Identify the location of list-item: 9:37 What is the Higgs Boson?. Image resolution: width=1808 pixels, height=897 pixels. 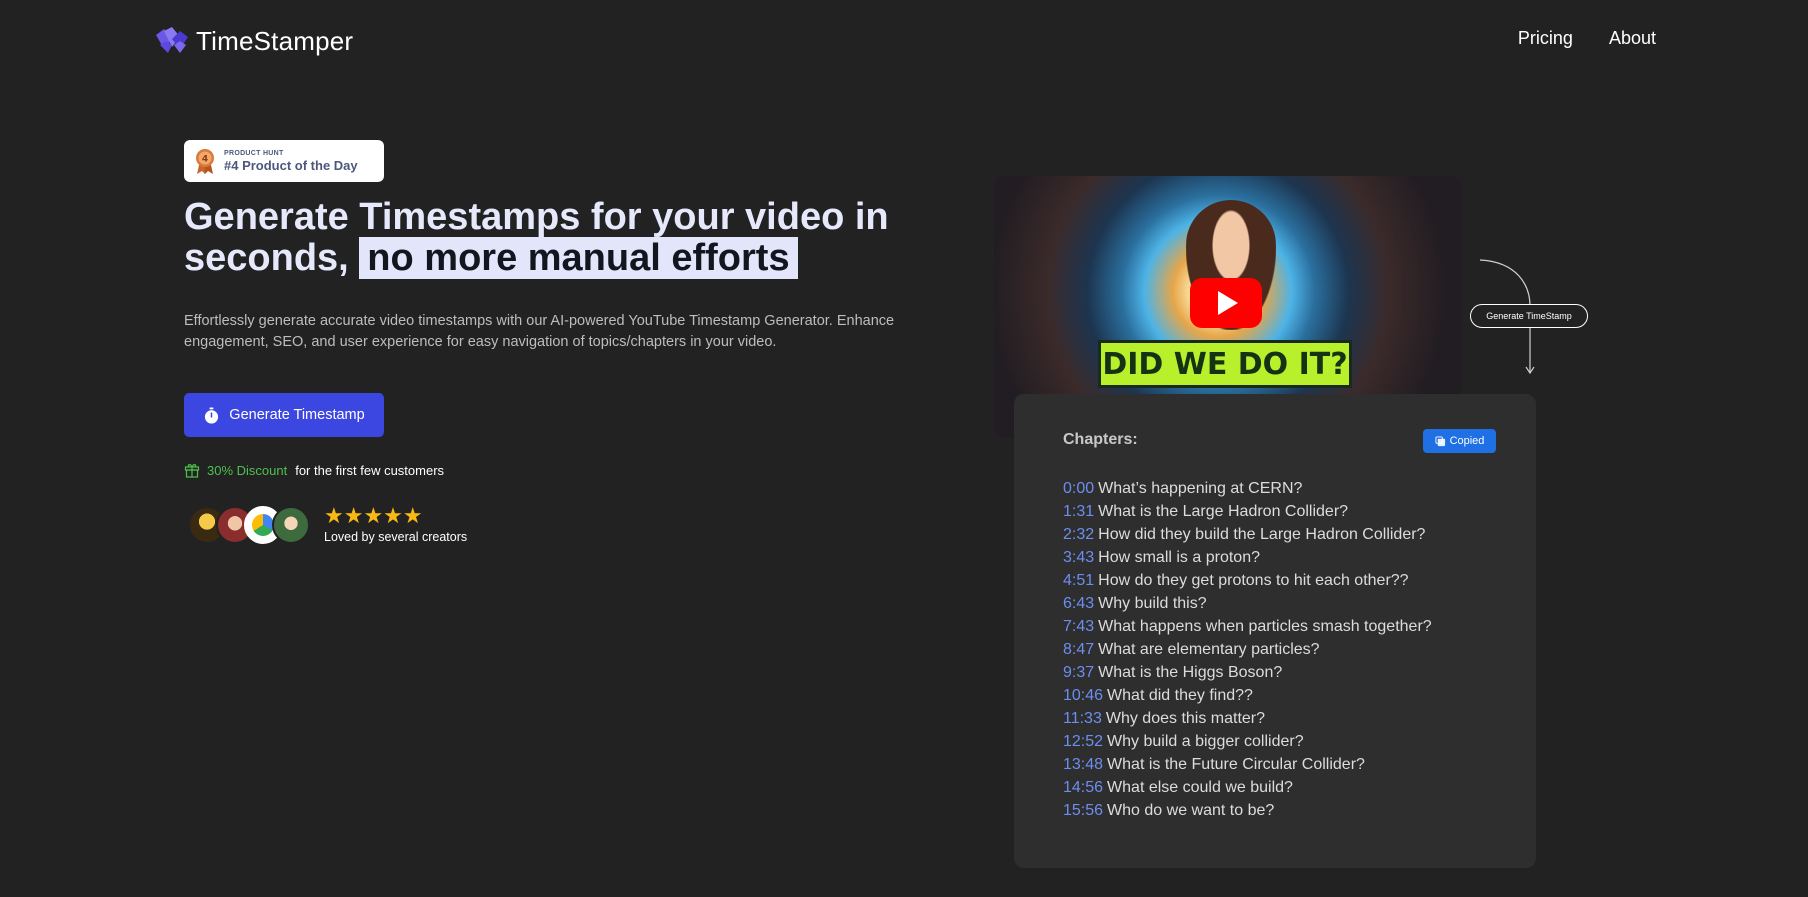
(1247, 672).